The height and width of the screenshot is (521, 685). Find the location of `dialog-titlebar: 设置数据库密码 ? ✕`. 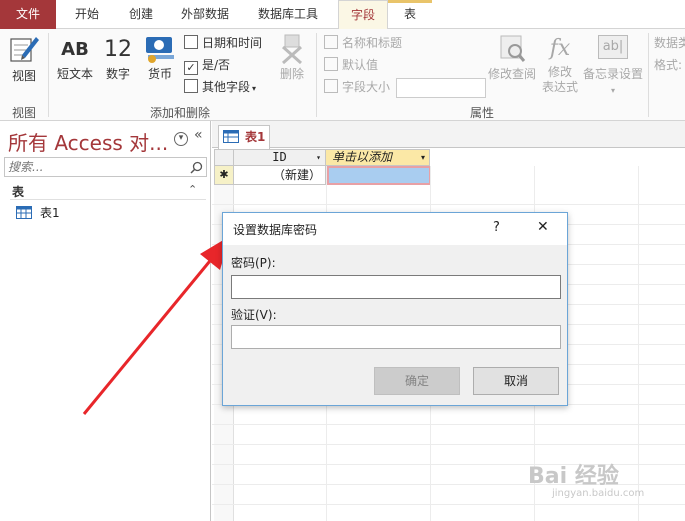

dialog-titlebar: 设置数据库密码 ? ✕ is located at coordinates (395, 229).